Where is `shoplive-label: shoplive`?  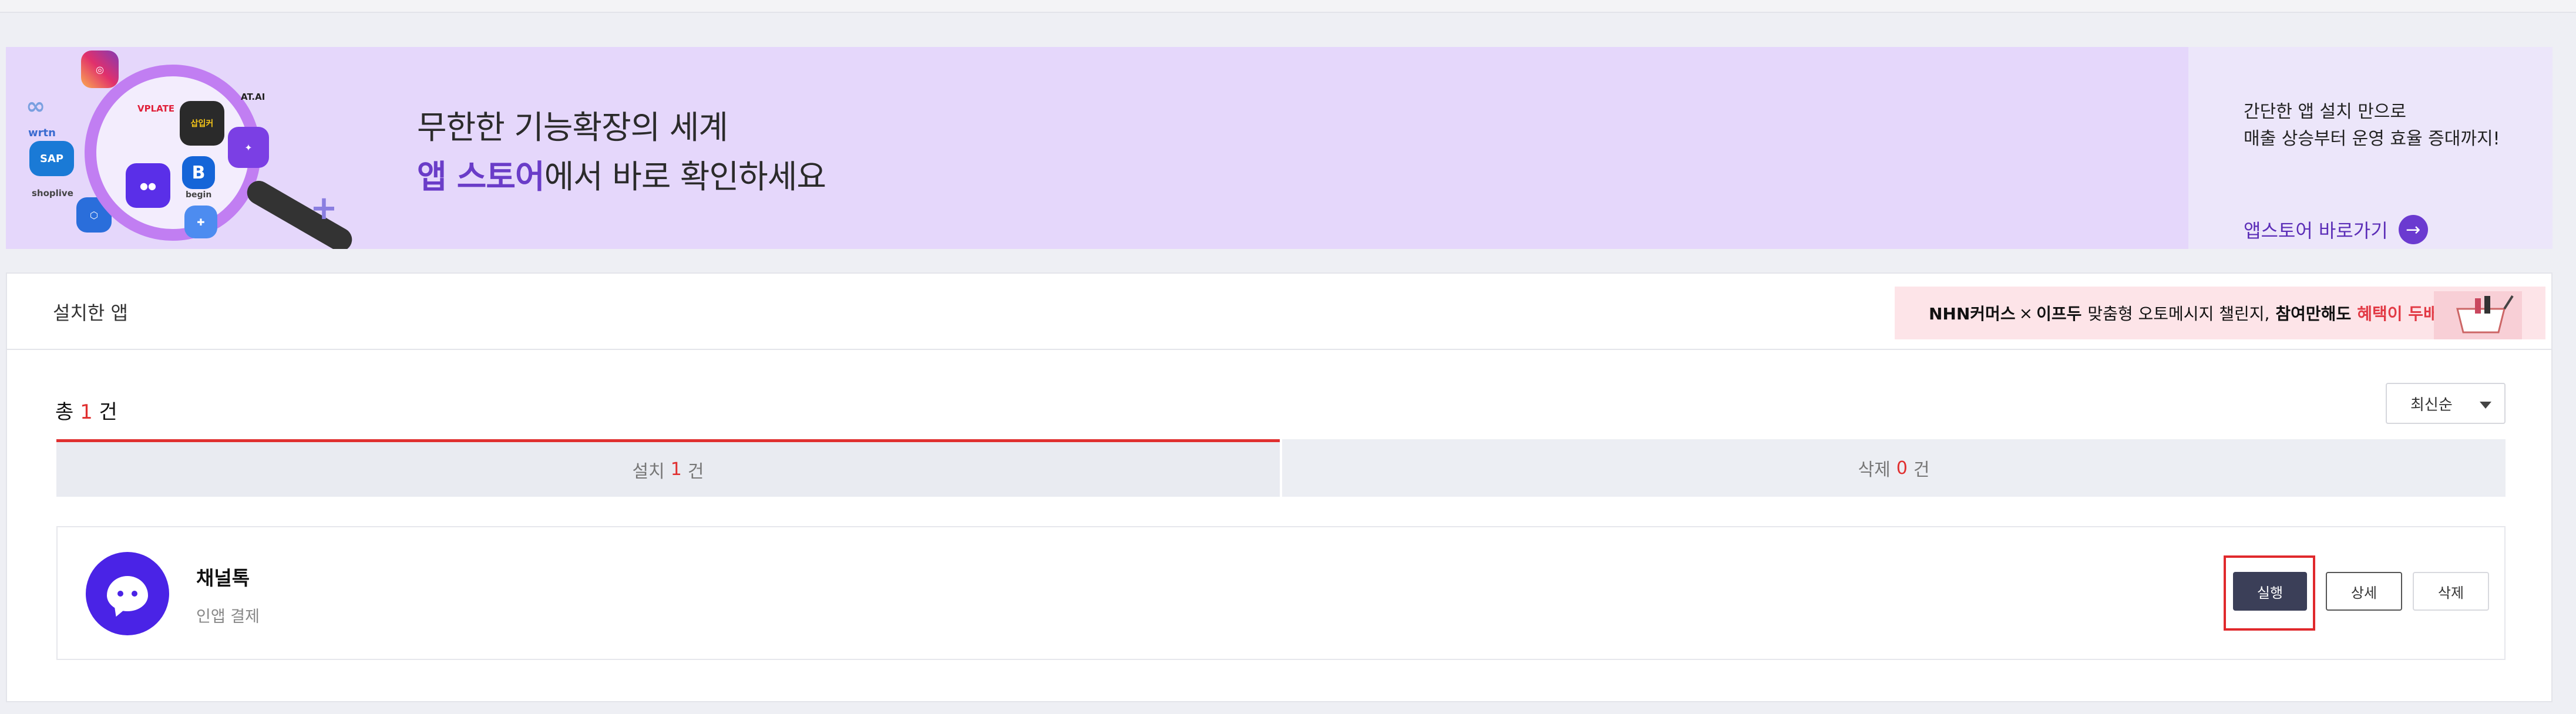 shoplive-label: shoplive is located at coordinates (53, 193).